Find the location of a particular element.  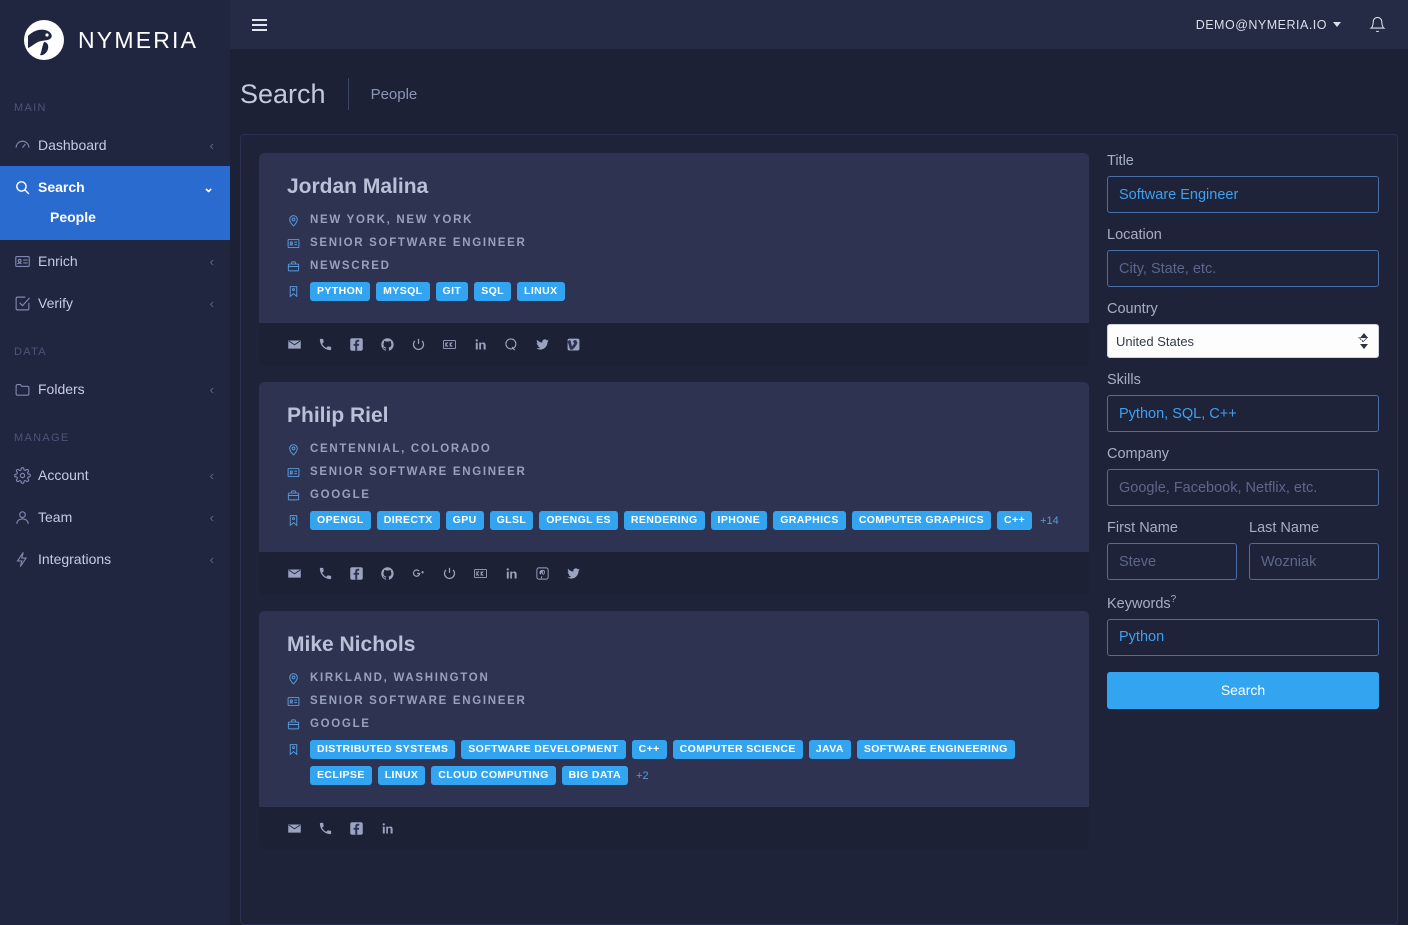

user-email-label: DEMO@NYMERIA.IO is located at coordinates (1261, 24).